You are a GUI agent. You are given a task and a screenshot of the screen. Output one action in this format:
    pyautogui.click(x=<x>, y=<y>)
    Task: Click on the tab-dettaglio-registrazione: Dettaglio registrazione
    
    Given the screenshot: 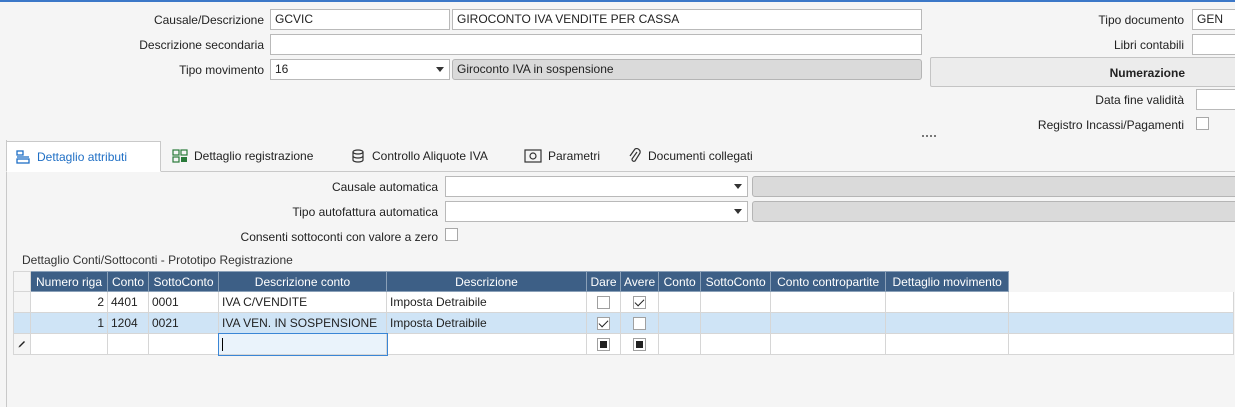 What is the action you would take?
    pyautogui.click(x=242, y=156)
    